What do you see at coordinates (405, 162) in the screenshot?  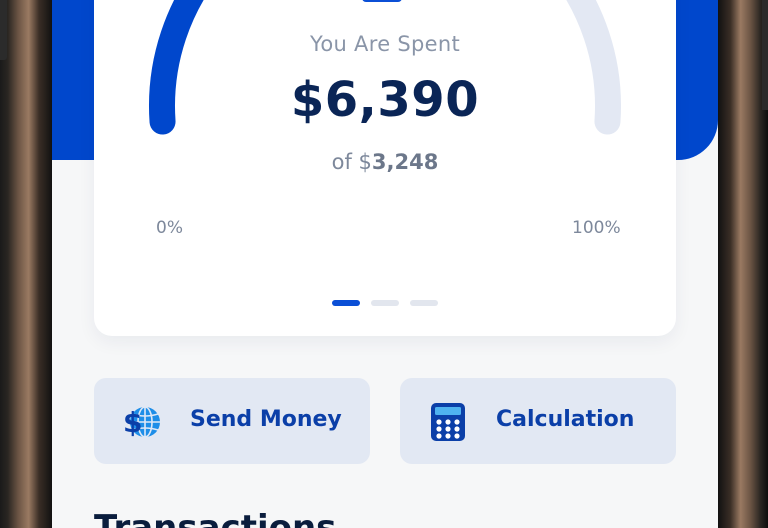 I see `spending-limit-value: 3,248` at bounding box center [405, 162].